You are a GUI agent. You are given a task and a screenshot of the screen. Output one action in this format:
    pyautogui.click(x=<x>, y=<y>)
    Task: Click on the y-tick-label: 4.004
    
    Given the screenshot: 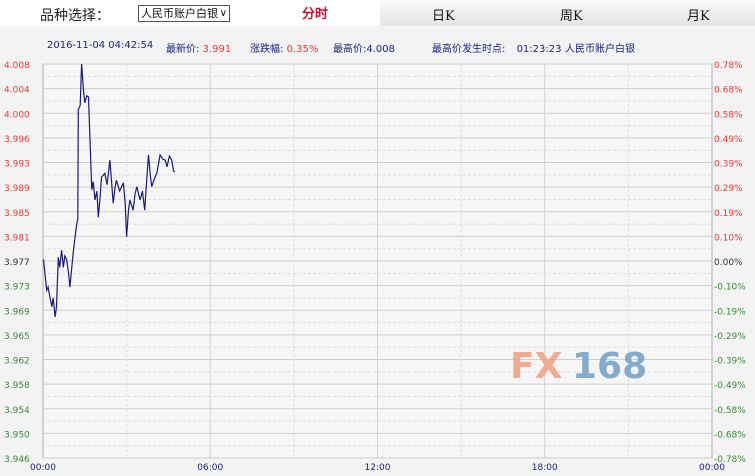 What is the action you would take?
    pyautogui.click(x=17, y=91)
    